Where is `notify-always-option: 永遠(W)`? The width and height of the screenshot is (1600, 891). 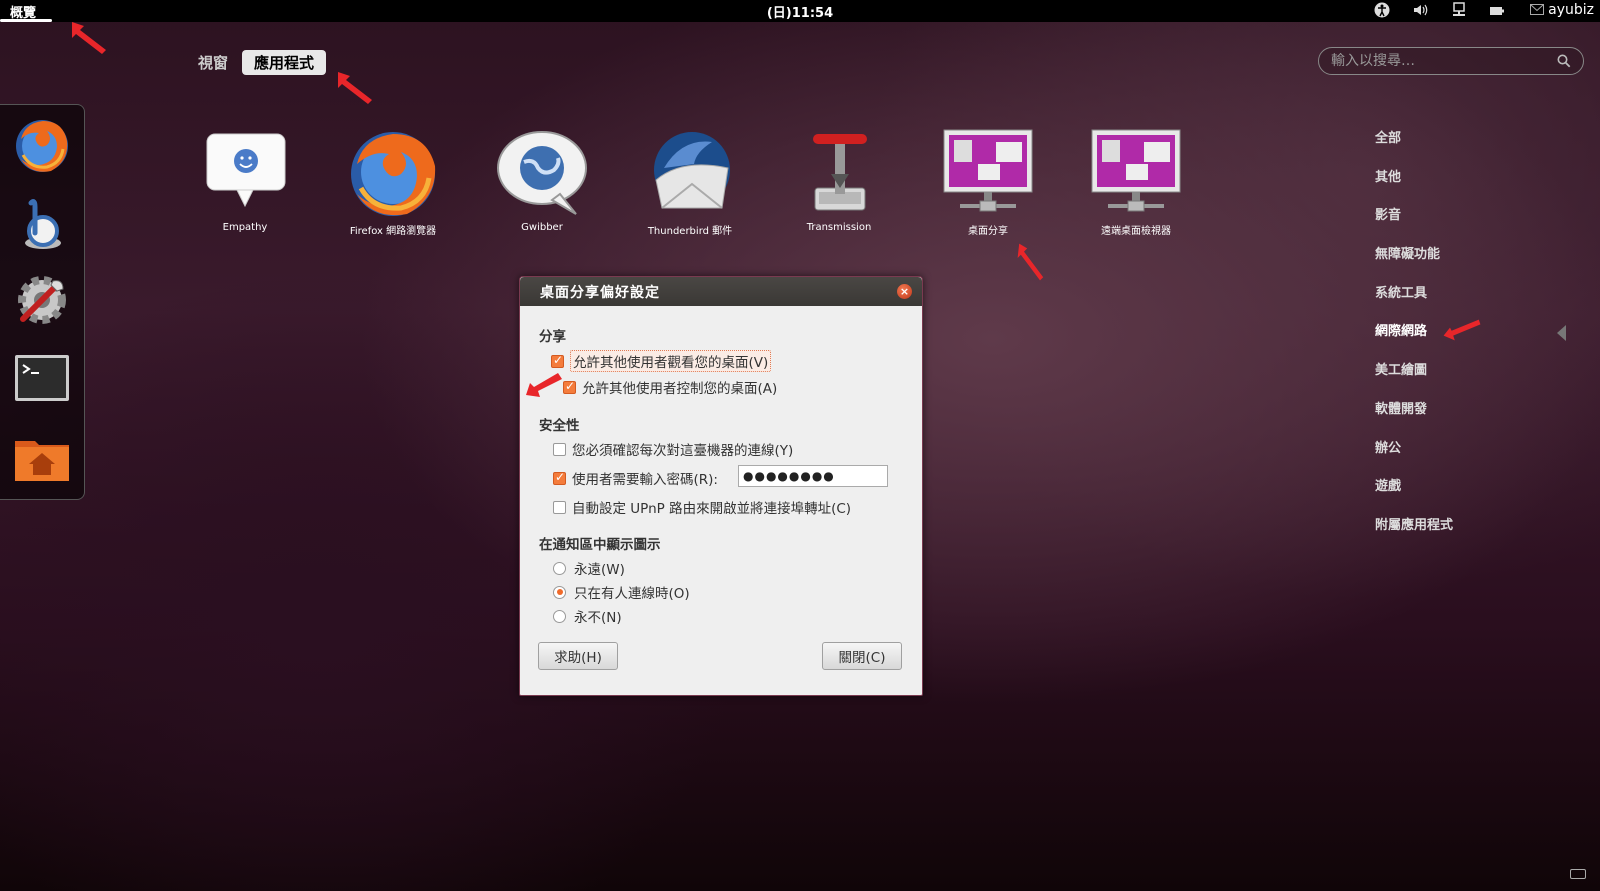 notify-always-option: 永遠(W) is located at coordinates (589, 568).